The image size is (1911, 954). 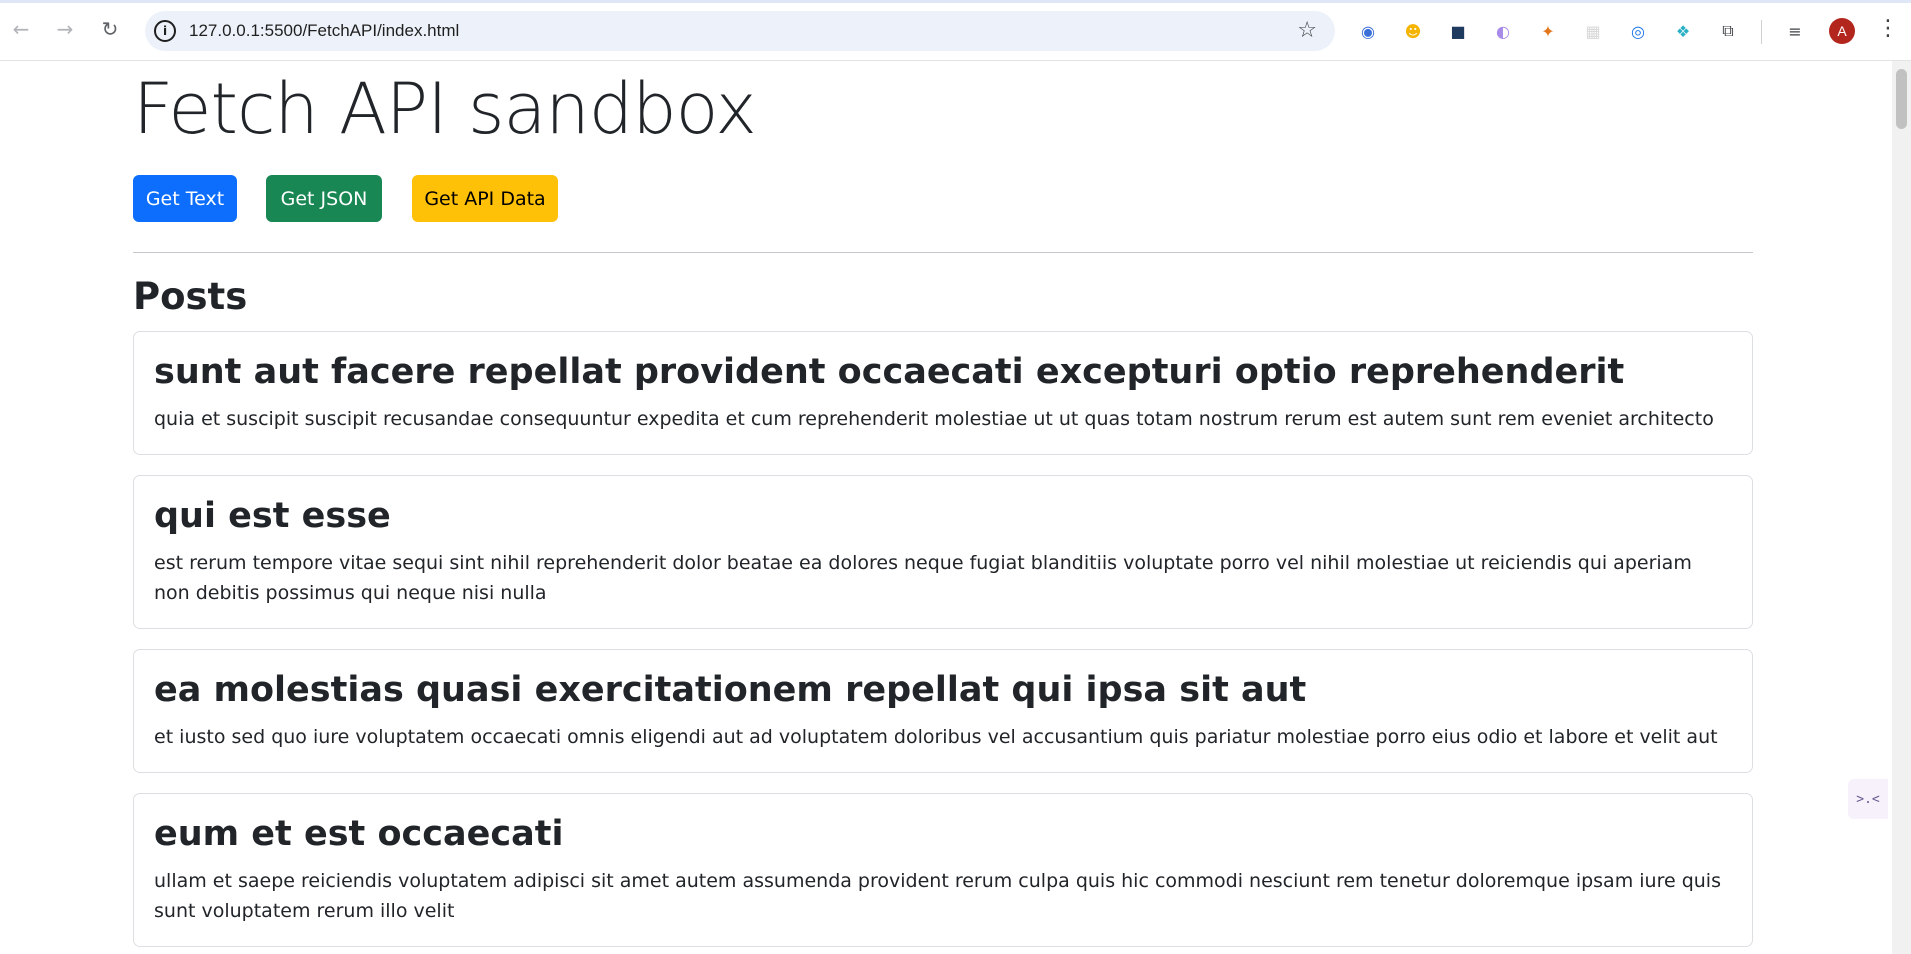 I want to click on scrollbar-thumb, so click(x=1901, y=99).